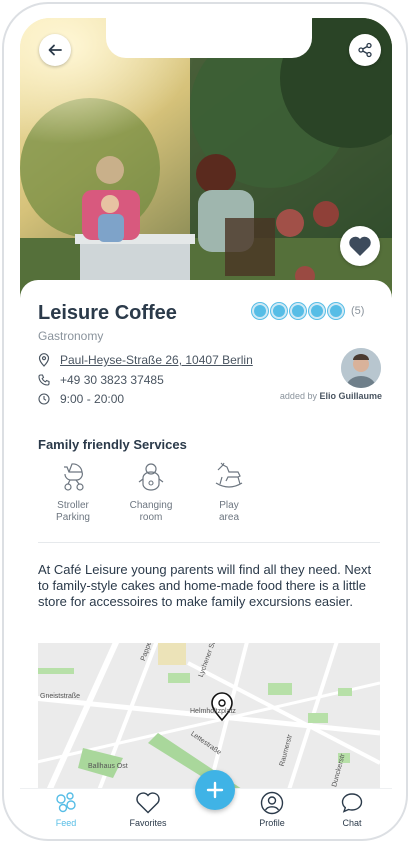  Describe the element at coordinates (44, 399) in the screenshot. I see `clock-icon` at that location.